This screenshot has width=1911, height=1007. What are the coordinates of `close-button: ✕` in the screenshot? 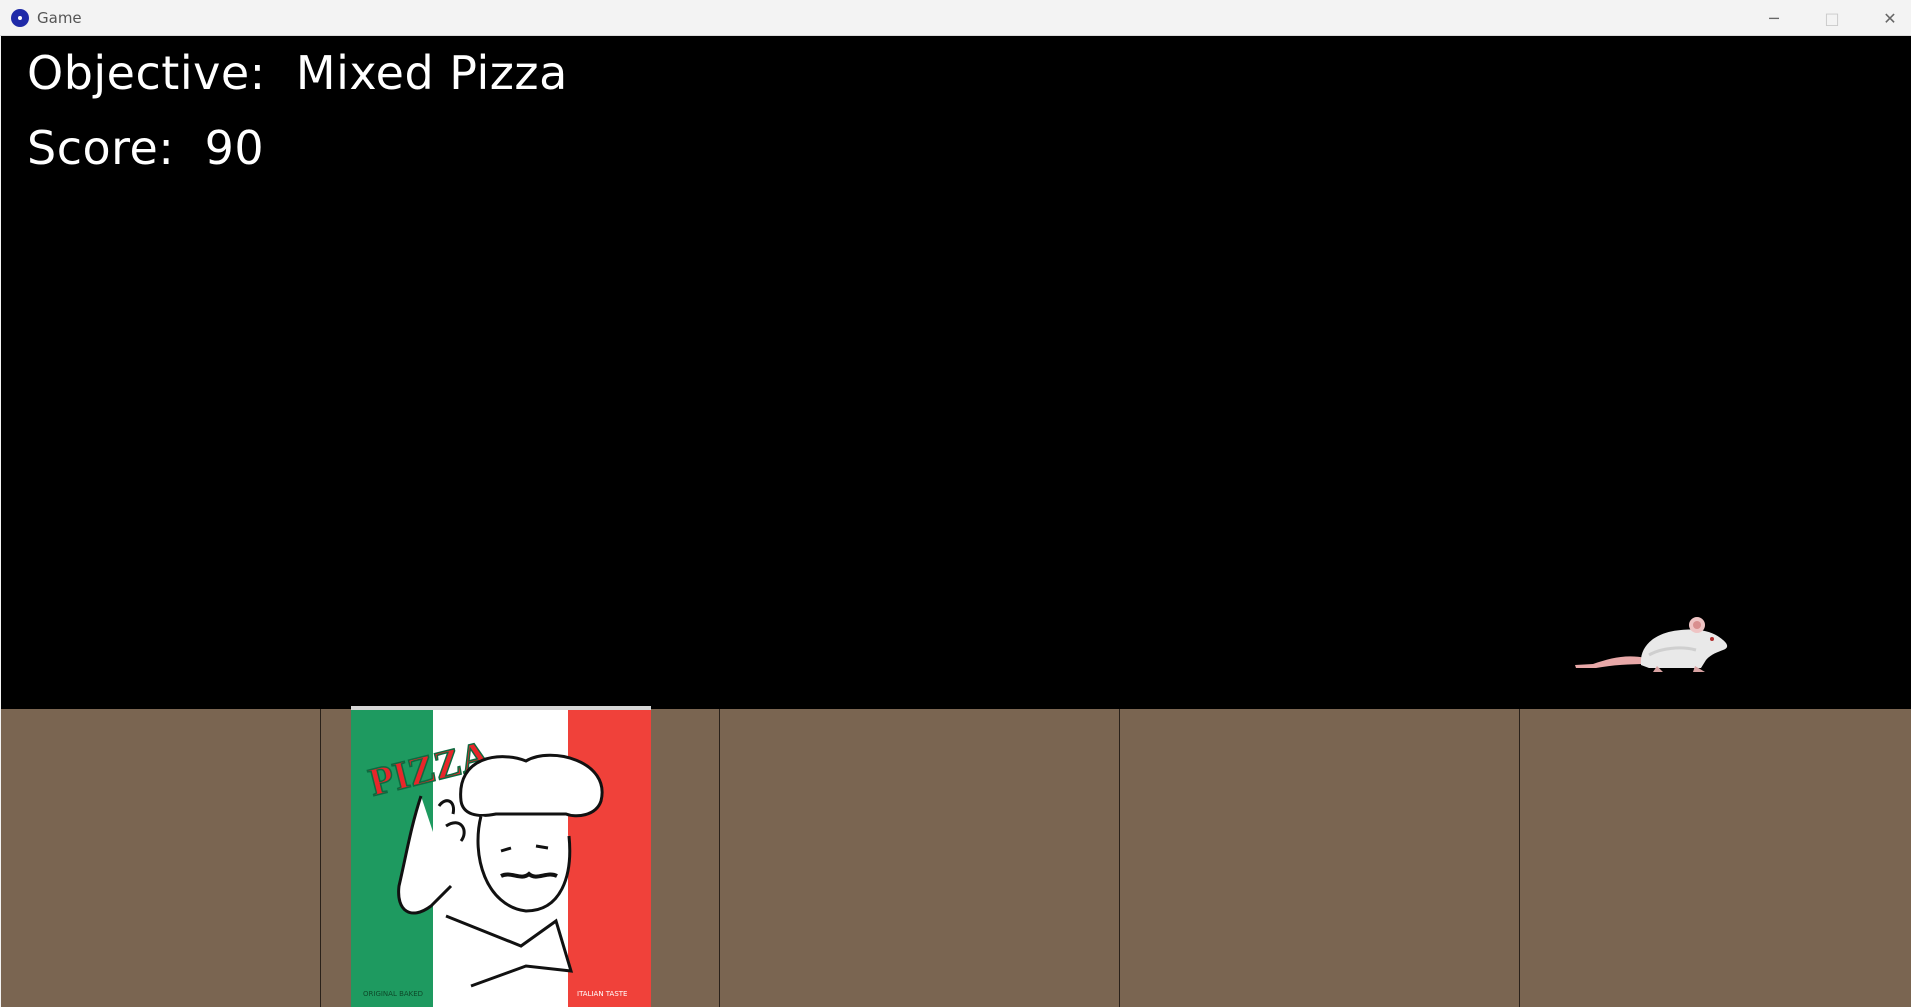 It's located at (1886, 18).